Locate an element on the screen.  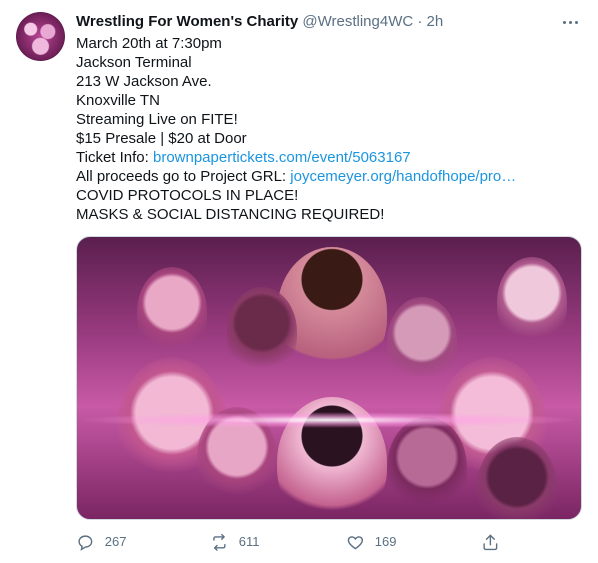
proceeds-prefix: All proceeds go to Project GRL: is located at coordinates (183, 176).